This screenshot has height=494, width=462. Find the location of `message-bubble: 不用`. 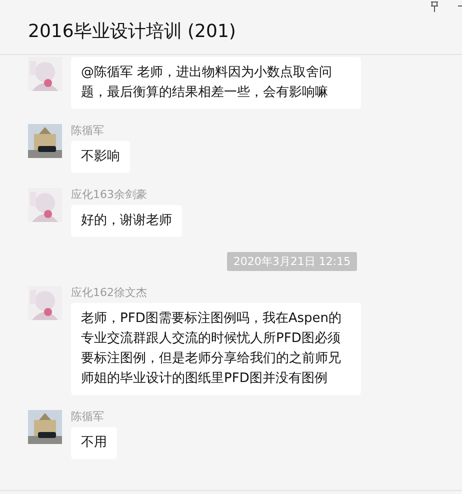

message-bubble: 不用 is located at coordinates (94, 443).